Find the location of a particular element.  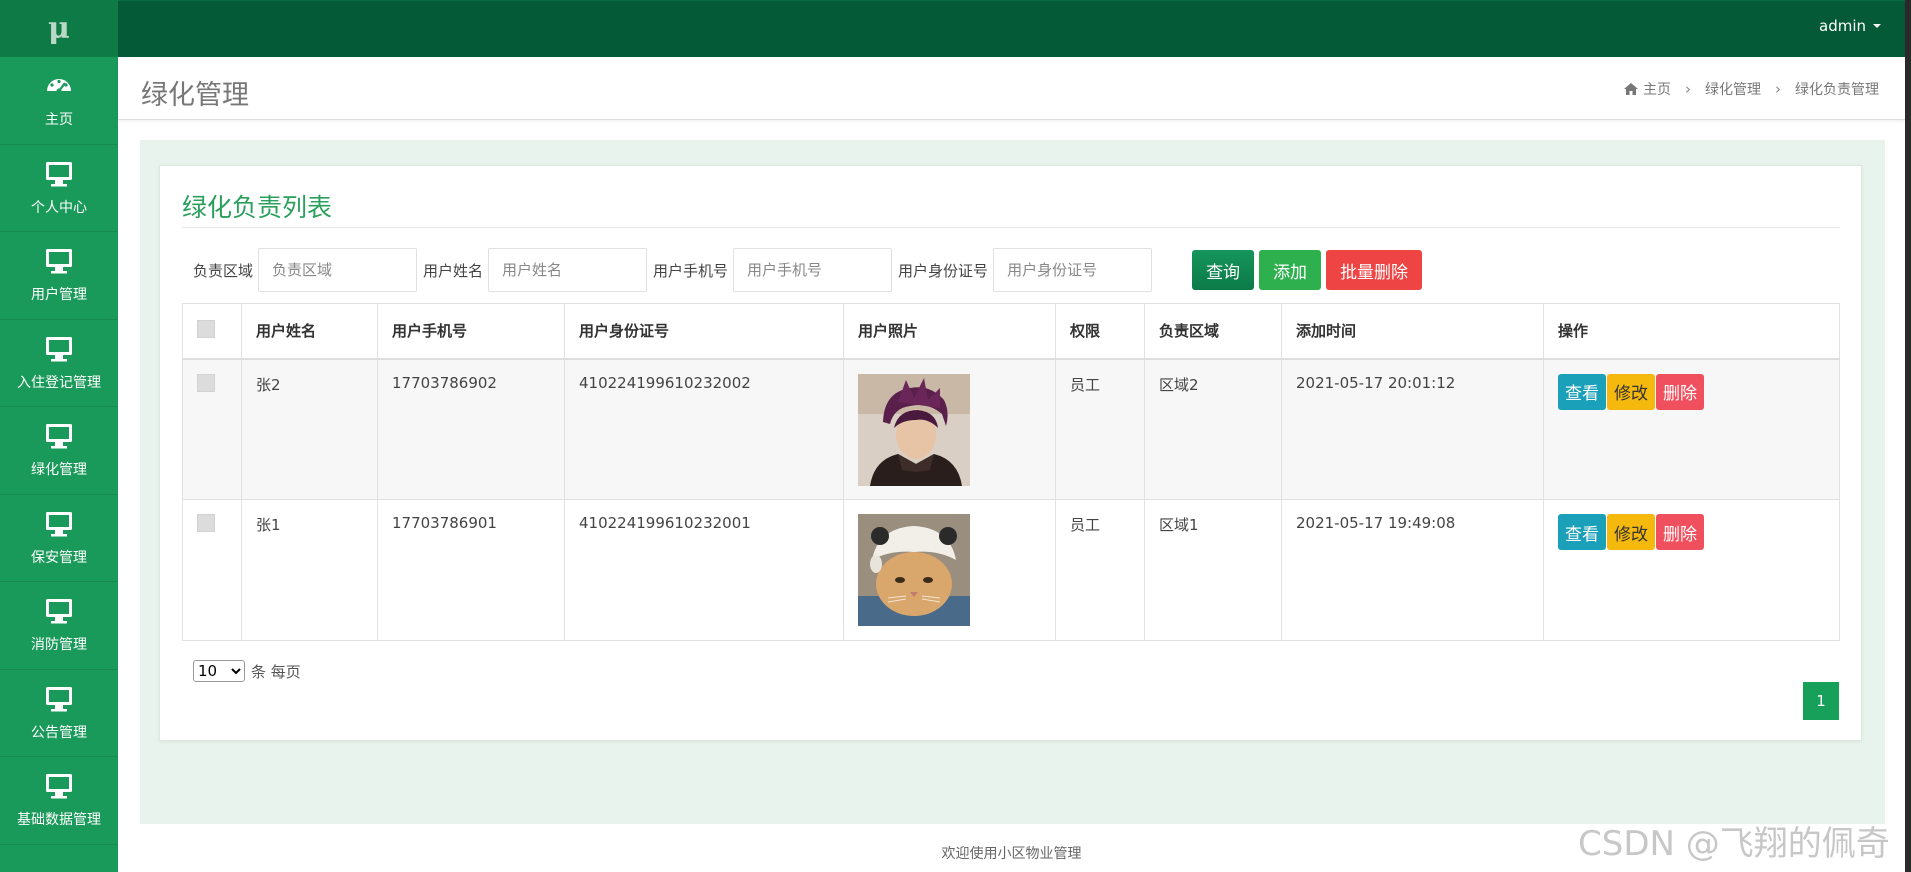

col-header: 用户姓名 is located at coordinates (309, 331).